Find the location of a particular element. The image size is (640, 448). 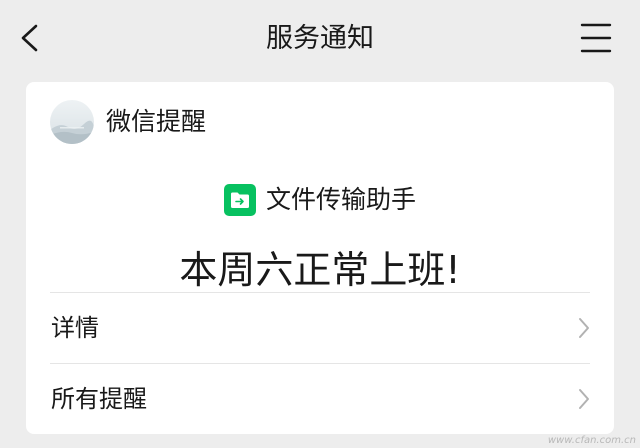

all-reminders-label: 所有提醒 is located at coordinates (99, 399).